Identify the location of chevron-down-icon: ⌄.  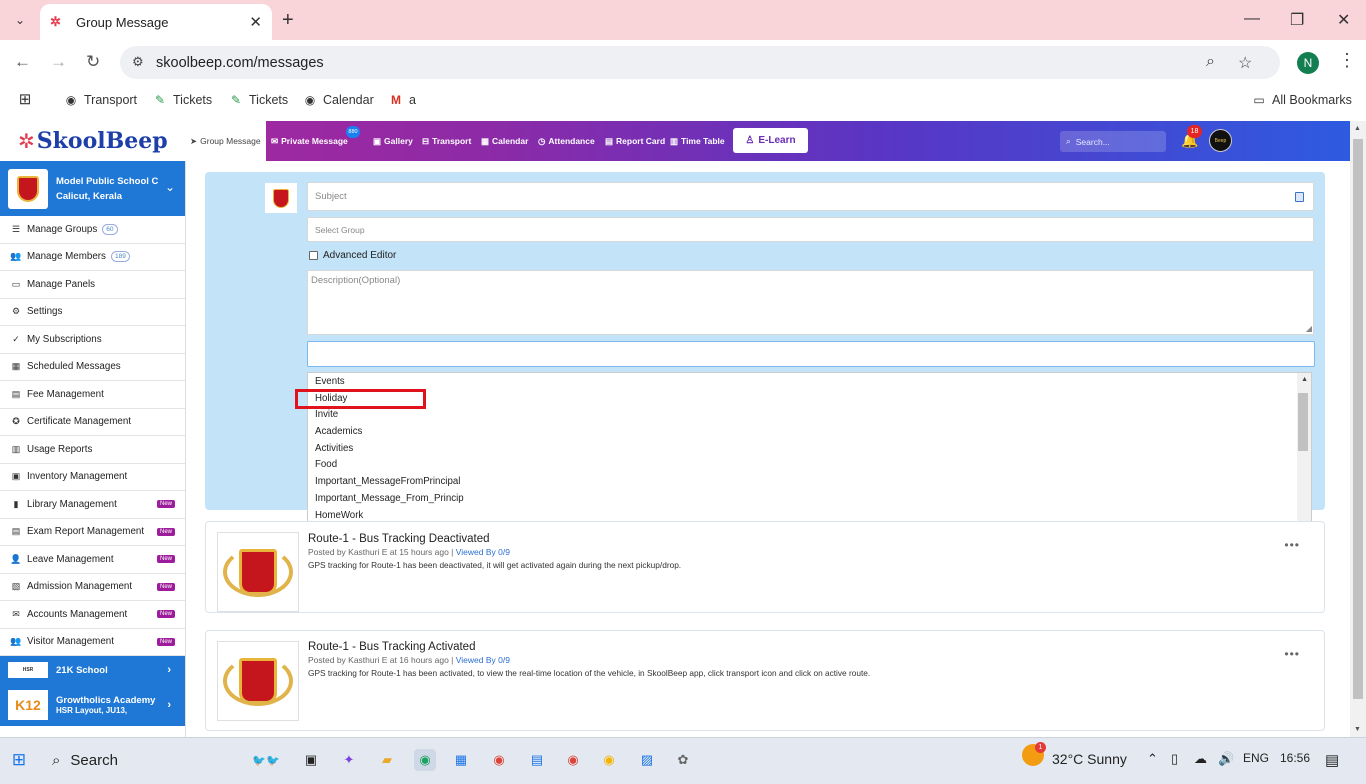
(170, 187).